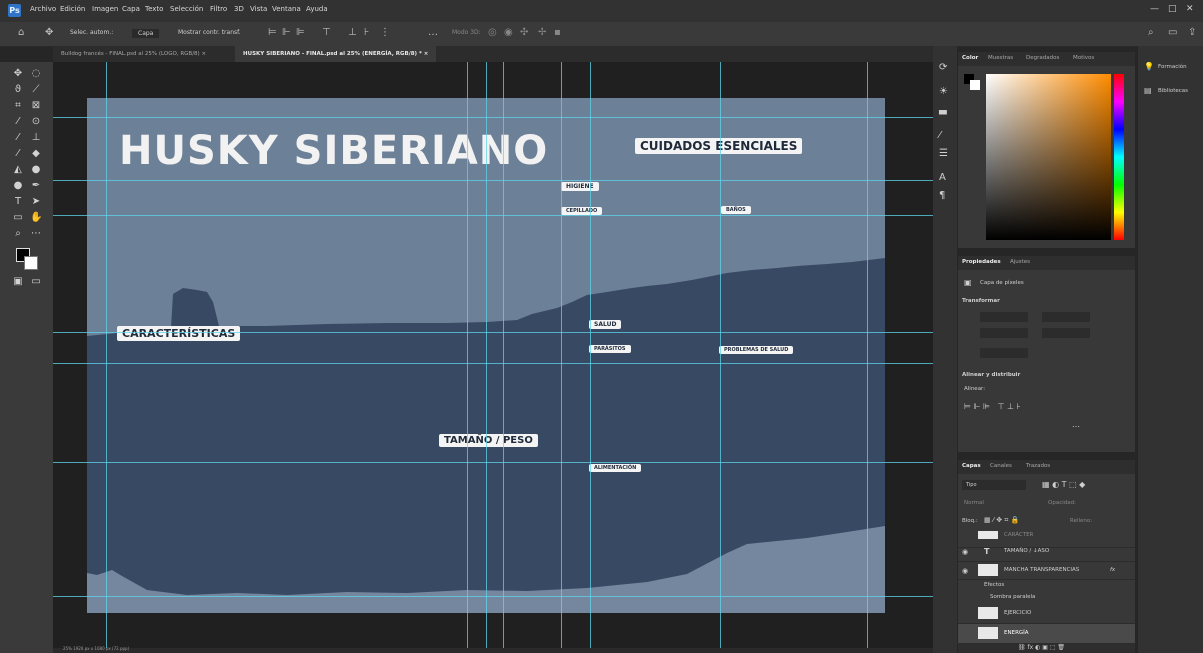 This screenshot has width=1203, height=653. Describe the element at coordinates (940, 135) in the screenshot. I see `brush-panel-icon: ⁄` at that location.